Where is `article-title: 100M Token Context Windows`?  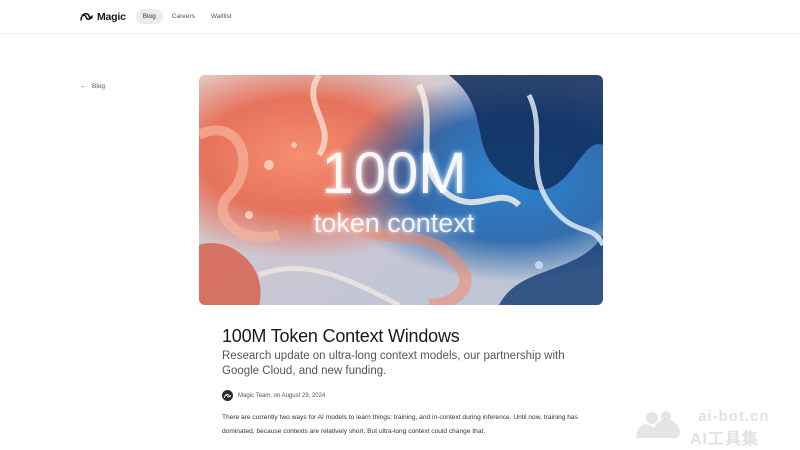 article-title: 100M Token Context Windows is located at coordinates (341, 336).